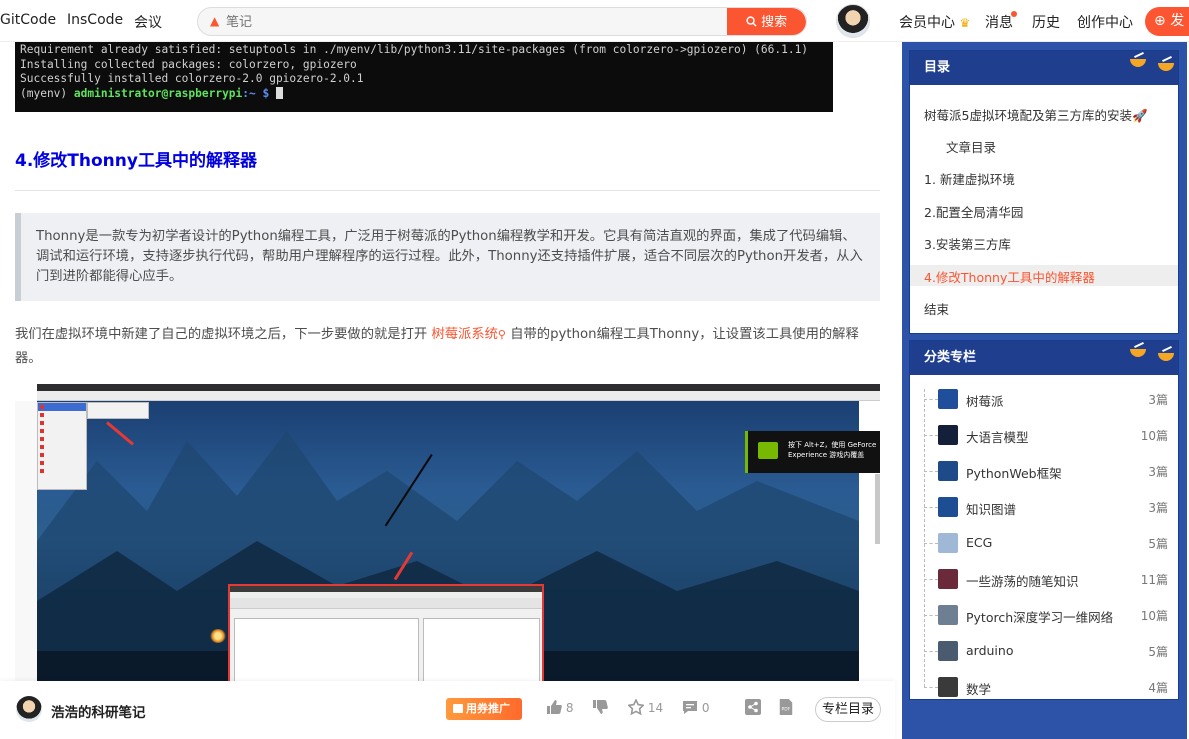  I want to click on pdf-download-button: PDF, so click(786, 707).